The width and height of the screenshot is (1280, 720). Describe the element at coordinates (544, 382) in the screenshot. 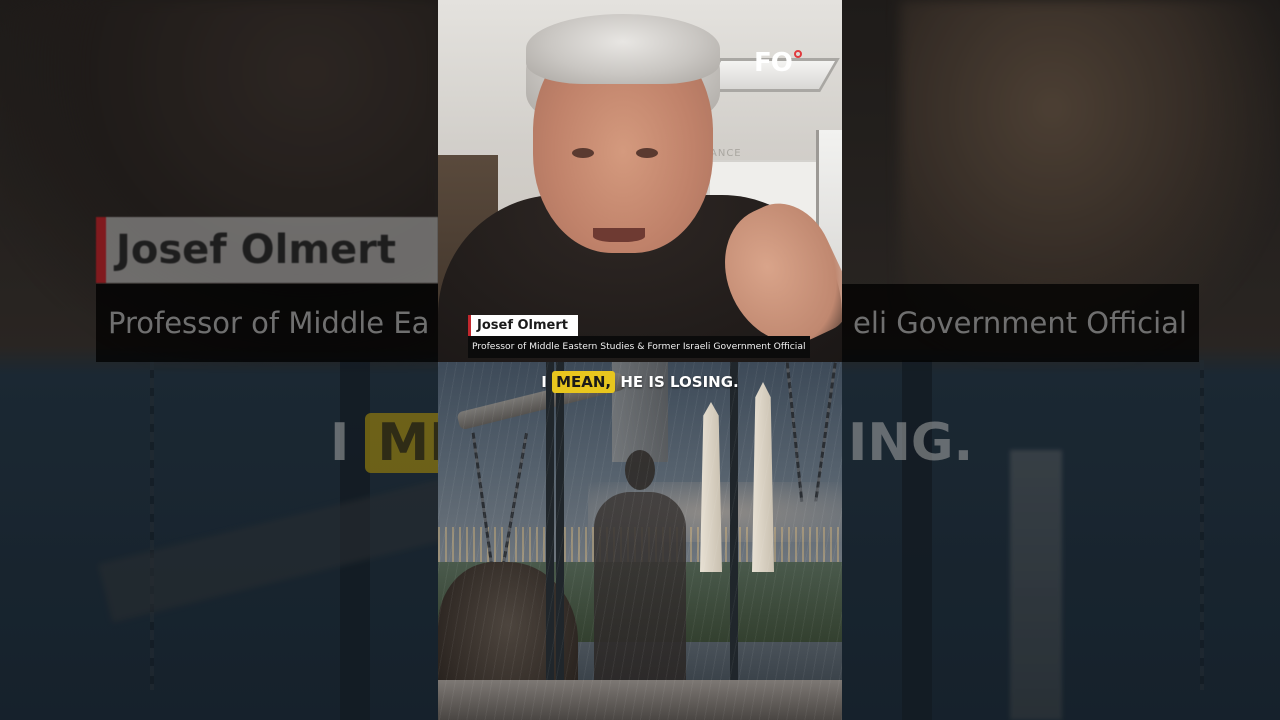

I see `caption-prefix: I` at that location.